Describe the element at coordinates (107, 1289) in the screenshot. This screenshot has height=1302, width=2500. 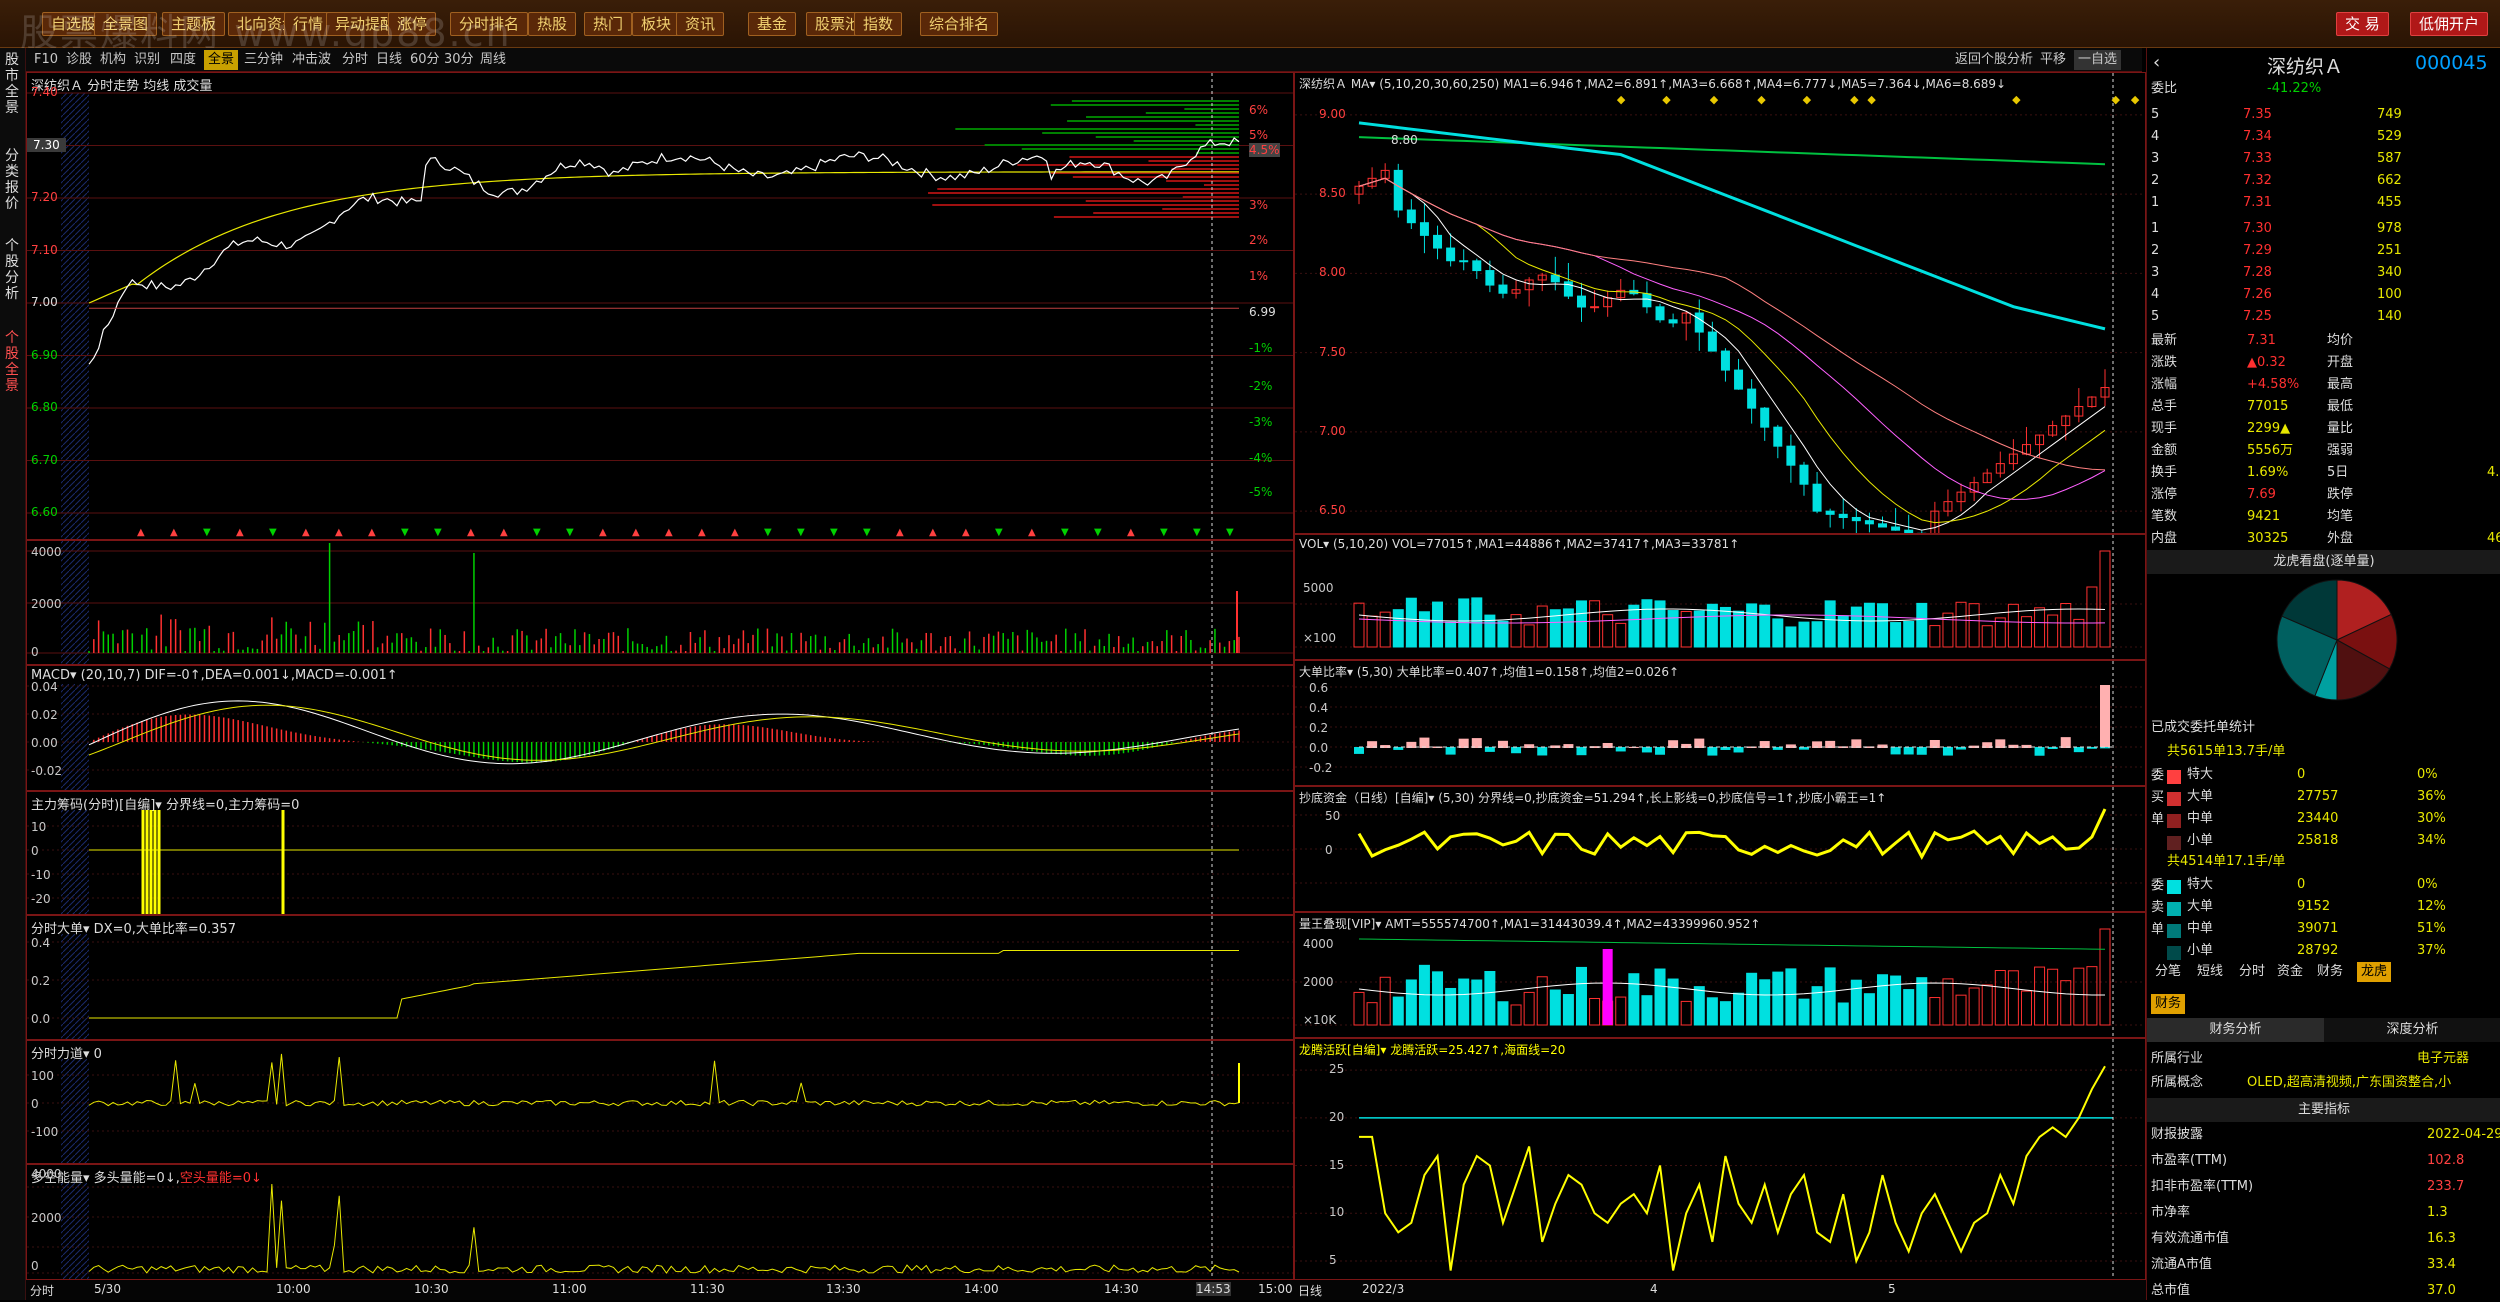
I see `time-tick: 5/30` at that location.